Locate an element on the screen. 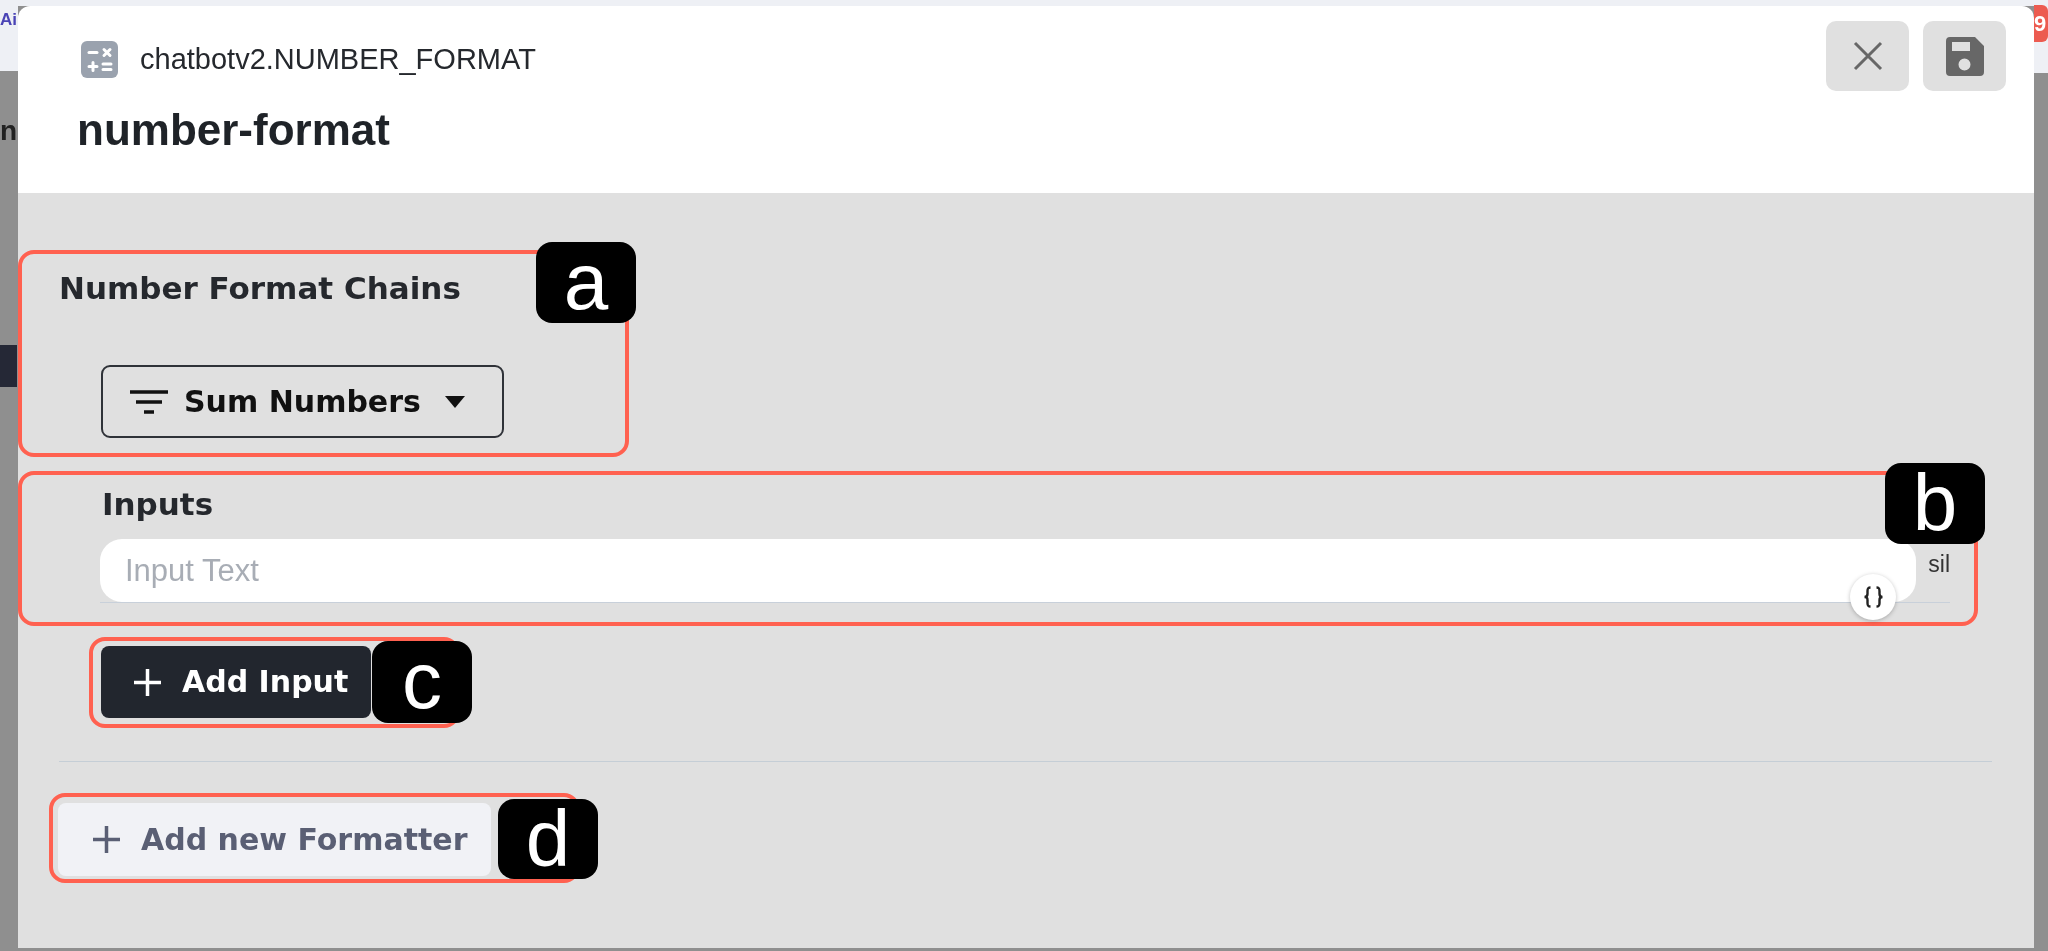 This screenshot has height=951, width=2048. dialog-title: number-format is located at coordinates (233, 130).